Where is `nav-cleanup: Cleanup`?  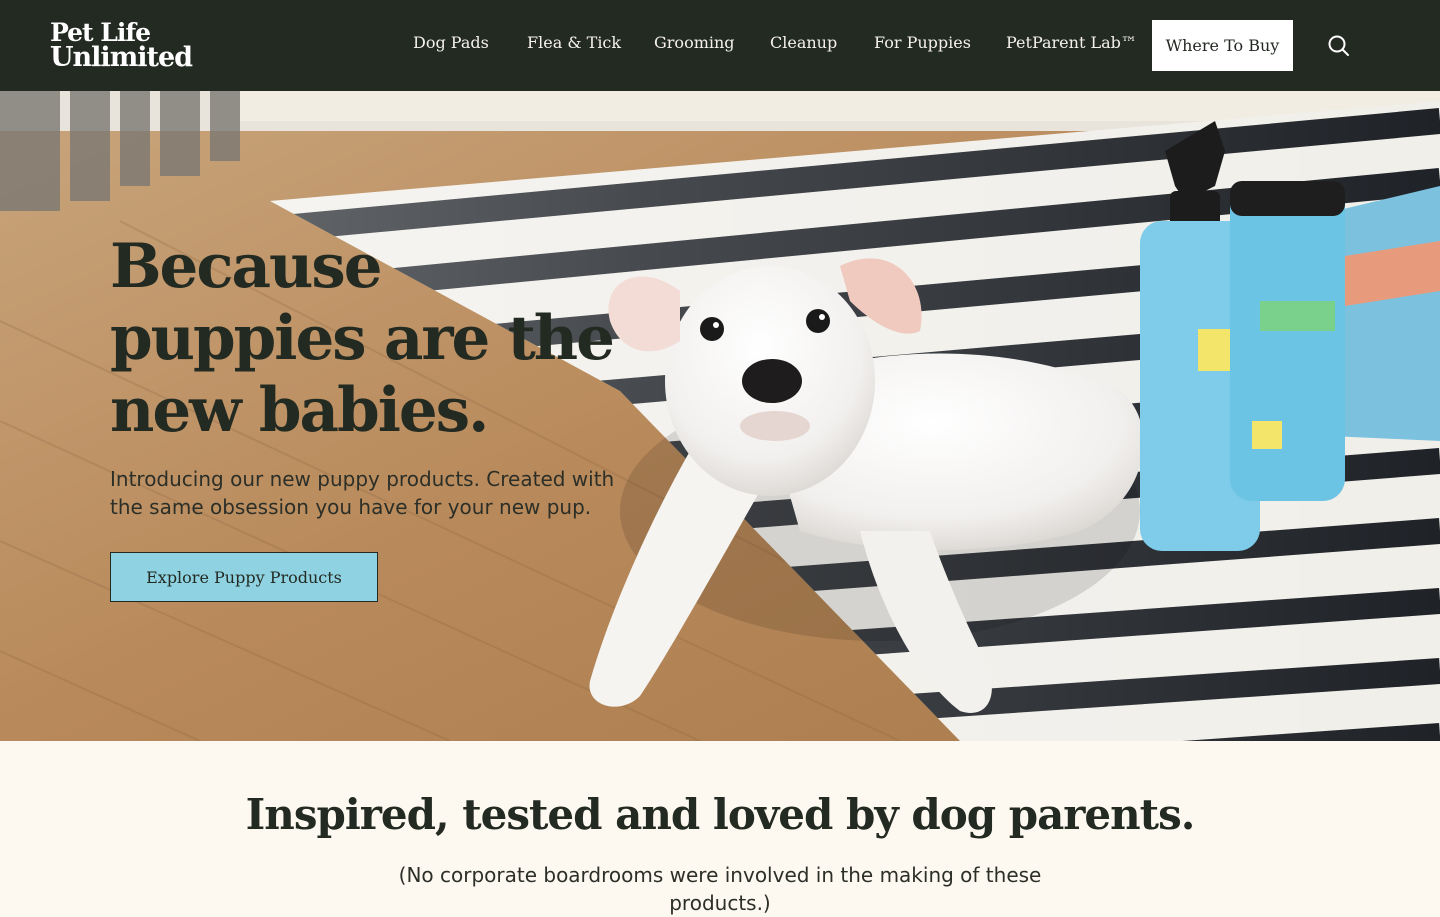
nav-cleanup: Cleanup is located at coordinates (803, 42).